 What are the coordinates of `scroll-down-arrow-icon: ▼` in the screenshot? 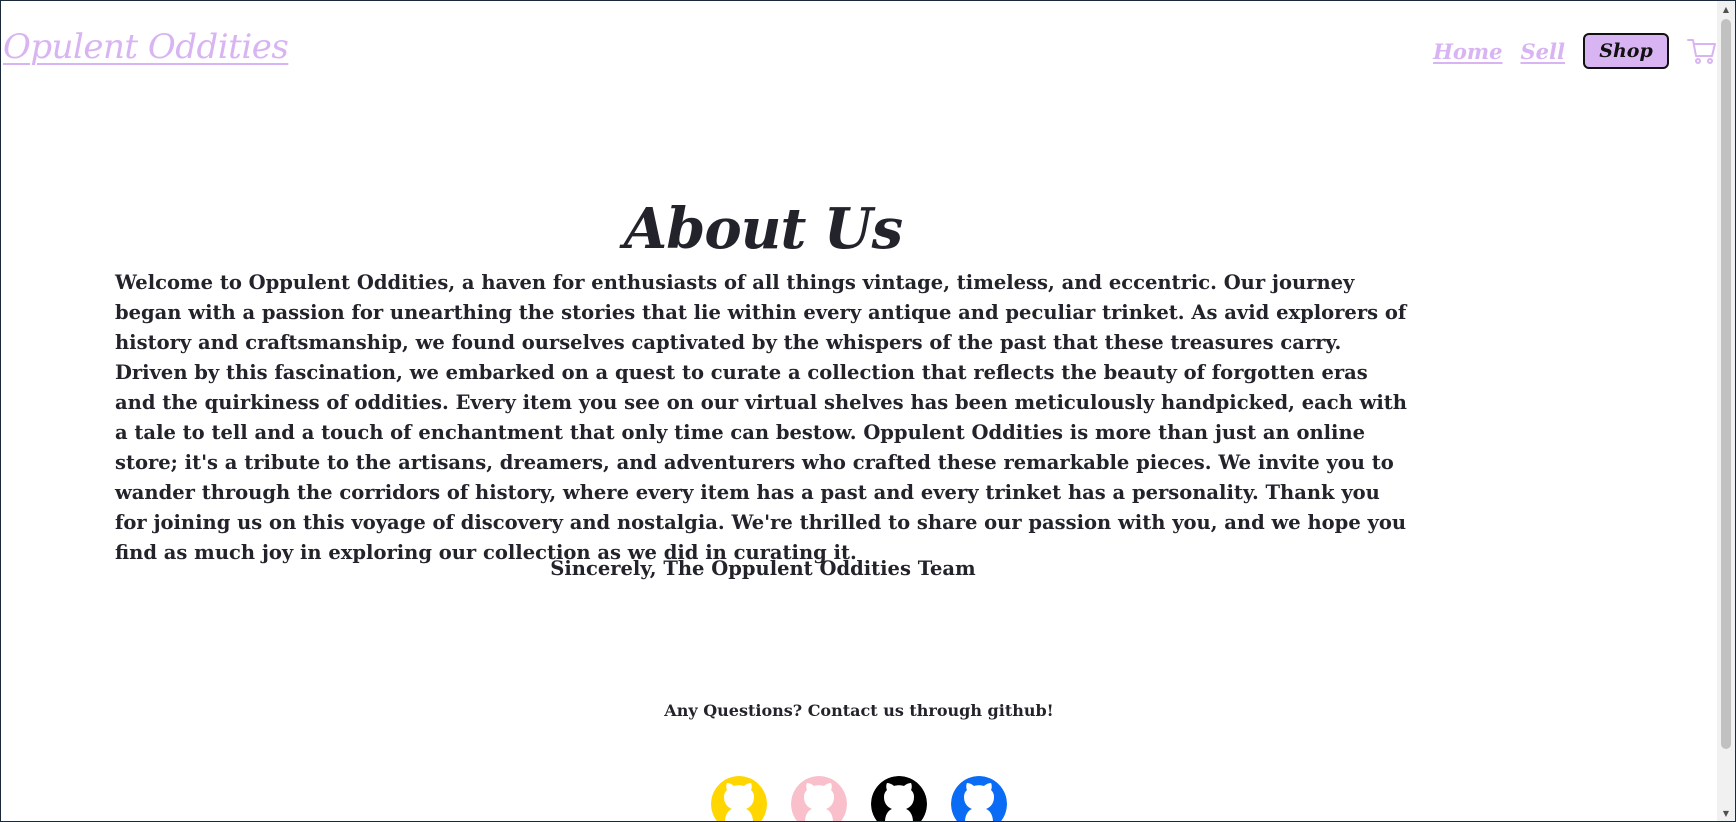 It's located at (1726, 813).